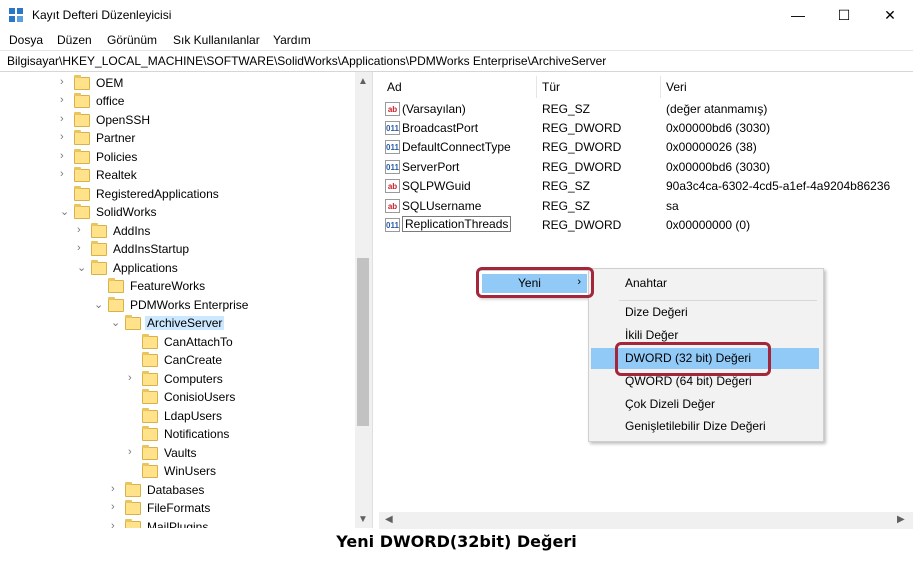 The height and width of the screenshot is (561, 913). What do you see at coordinates (193, 379) in the screenshot?
I see `tree-node-label: Computers` at bounding box center [193, 379].